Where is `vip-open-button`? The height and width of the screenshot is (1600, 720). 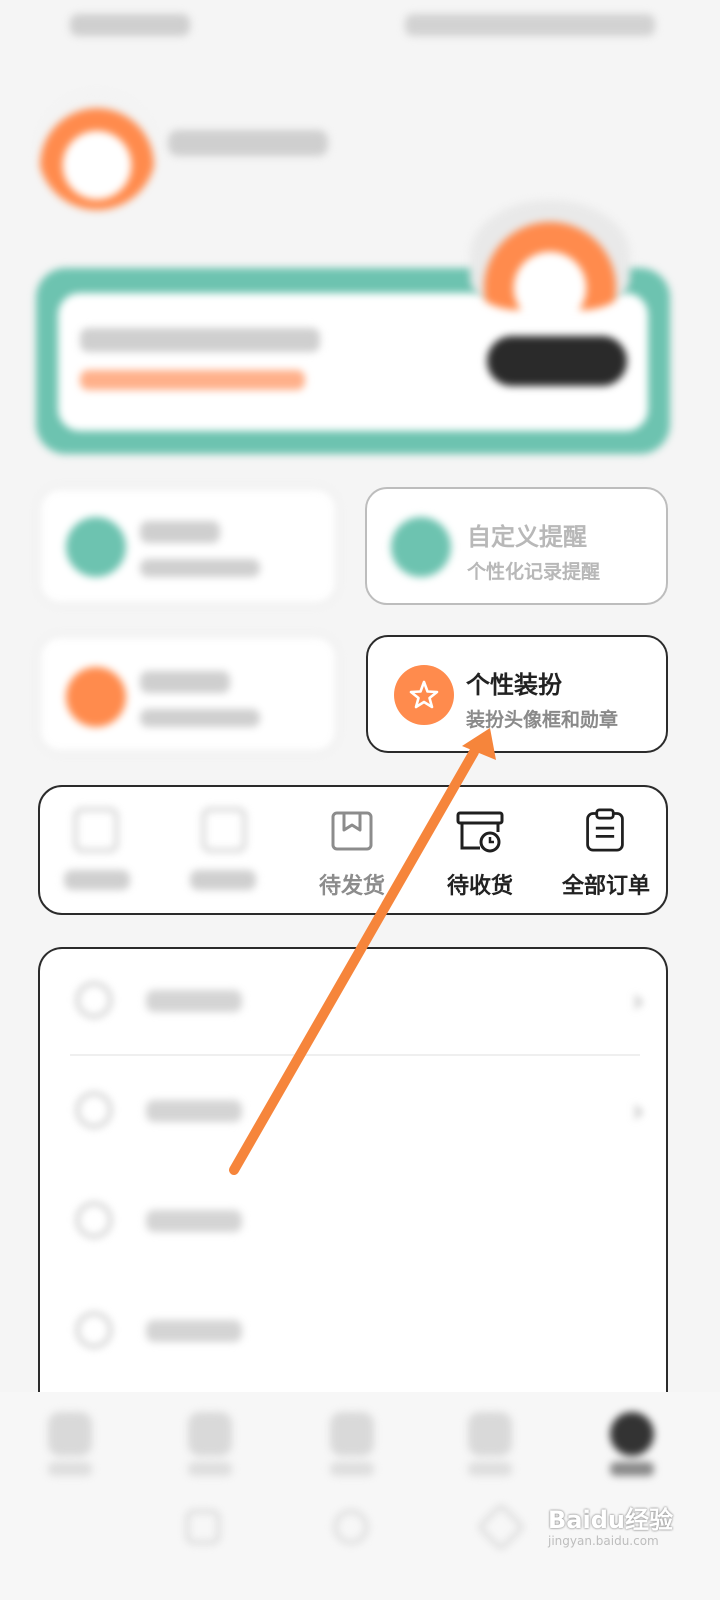
vip-open-button is located at coordinates (557, 361).